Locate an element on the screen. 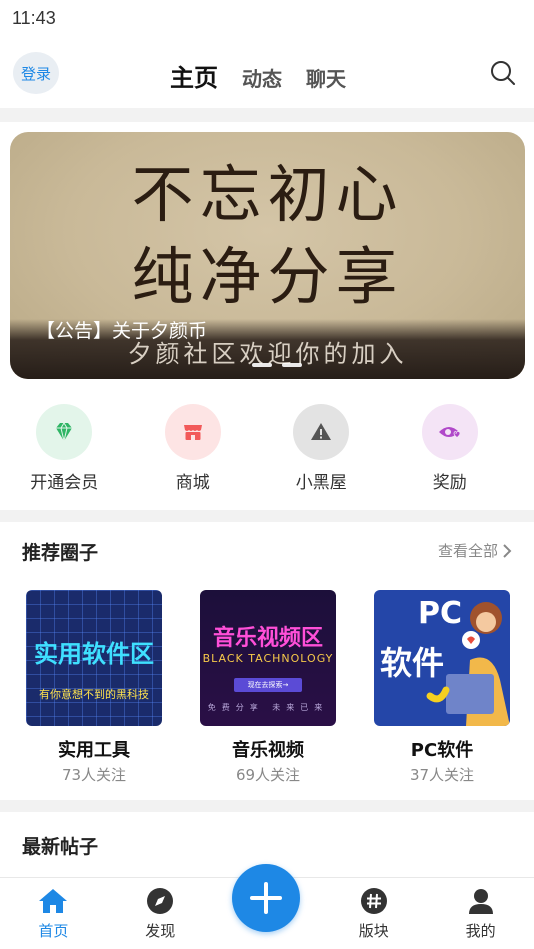  shortcut-label: 小黑屋 is located at coordinates (321, 483).